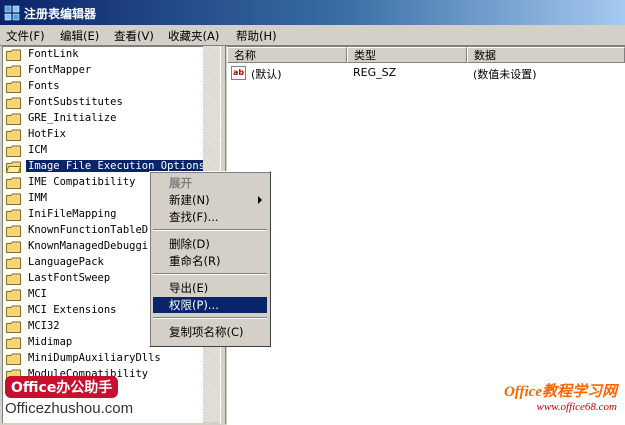  Describe the element at coordinates (134, 36) in the screenshot. I see `menu-view: 查看(V)` at that location.